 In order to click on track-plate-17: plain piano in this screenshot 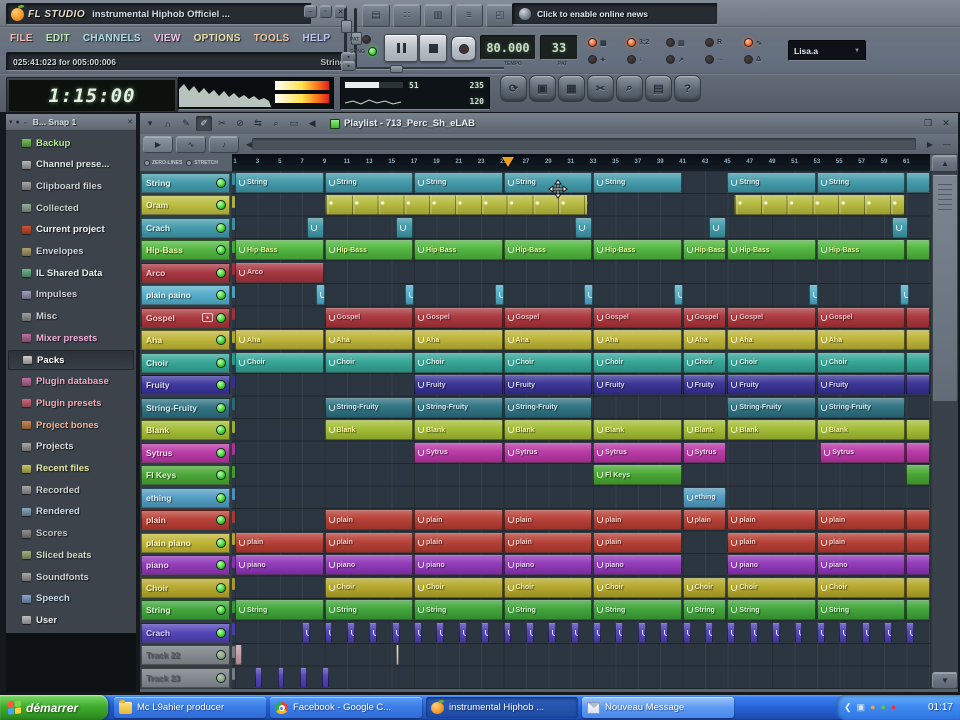, I will do `click(185, 542)`.